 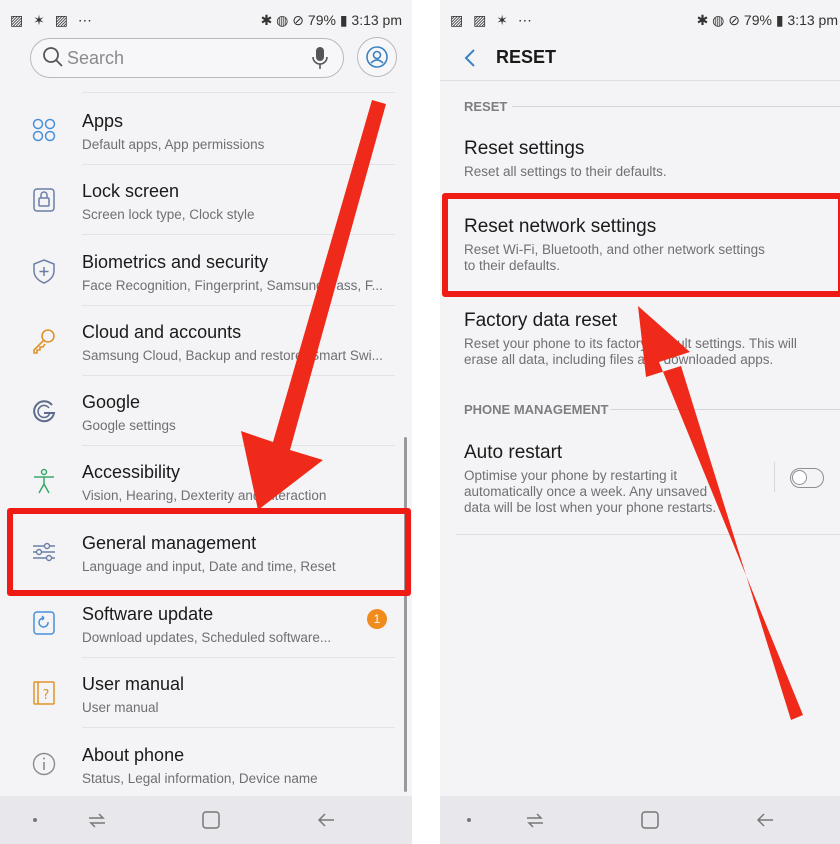 What do you see at coordinates (120, 707) in the screenshot?
I see `settings-item-subtitle: User manual` at bounding box center [120, 707].